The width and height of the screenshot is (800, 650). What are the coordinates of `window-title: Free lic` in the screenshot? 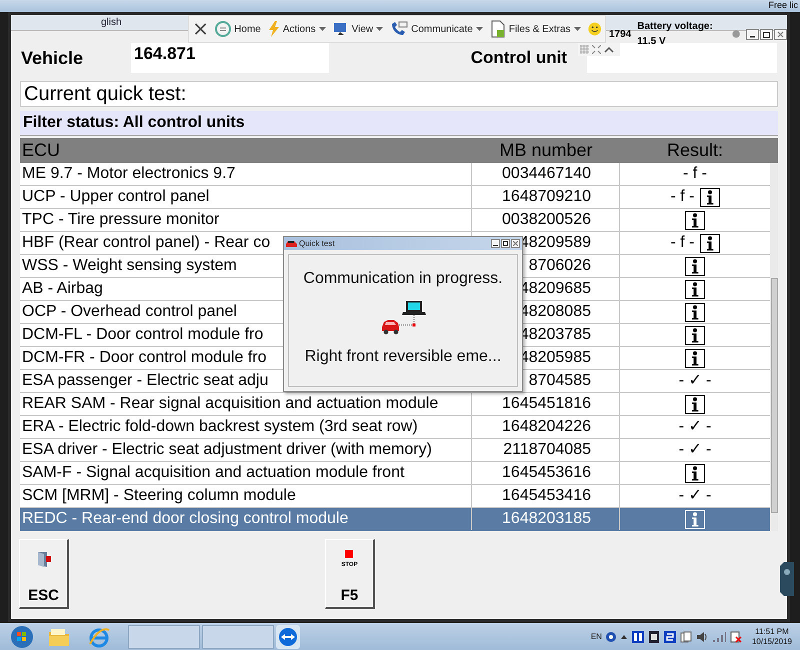 It's located at (783, 5).